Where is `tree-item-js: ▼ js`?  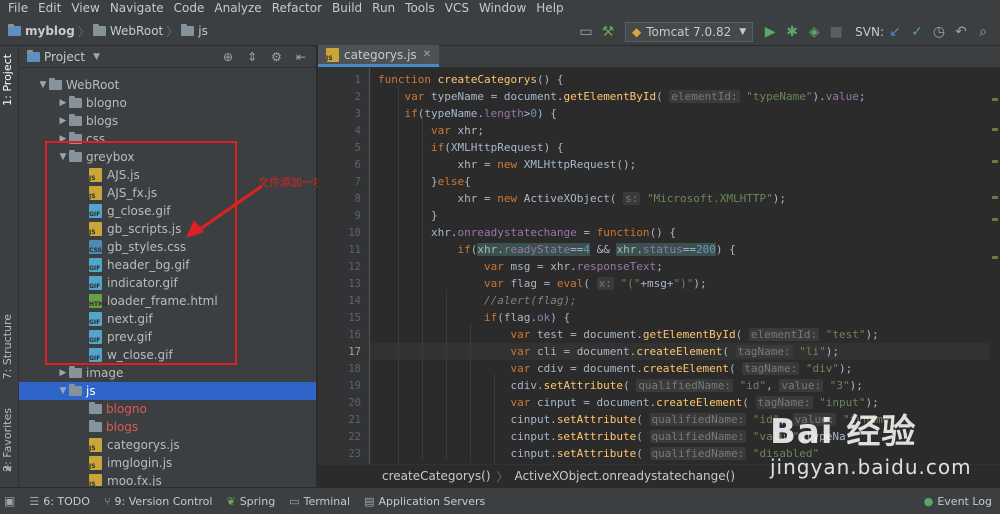 tree-item-js: ▼ js is located at coordinates (167, 391).